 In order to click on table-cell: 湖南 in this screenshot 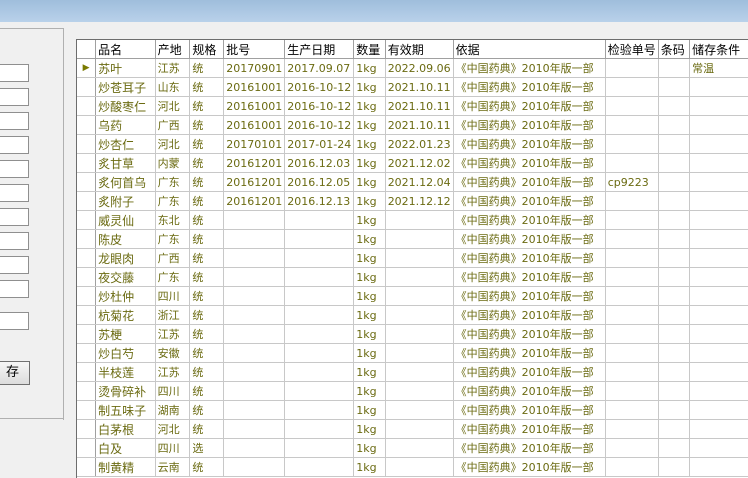, I will do `click(173, 410)`.